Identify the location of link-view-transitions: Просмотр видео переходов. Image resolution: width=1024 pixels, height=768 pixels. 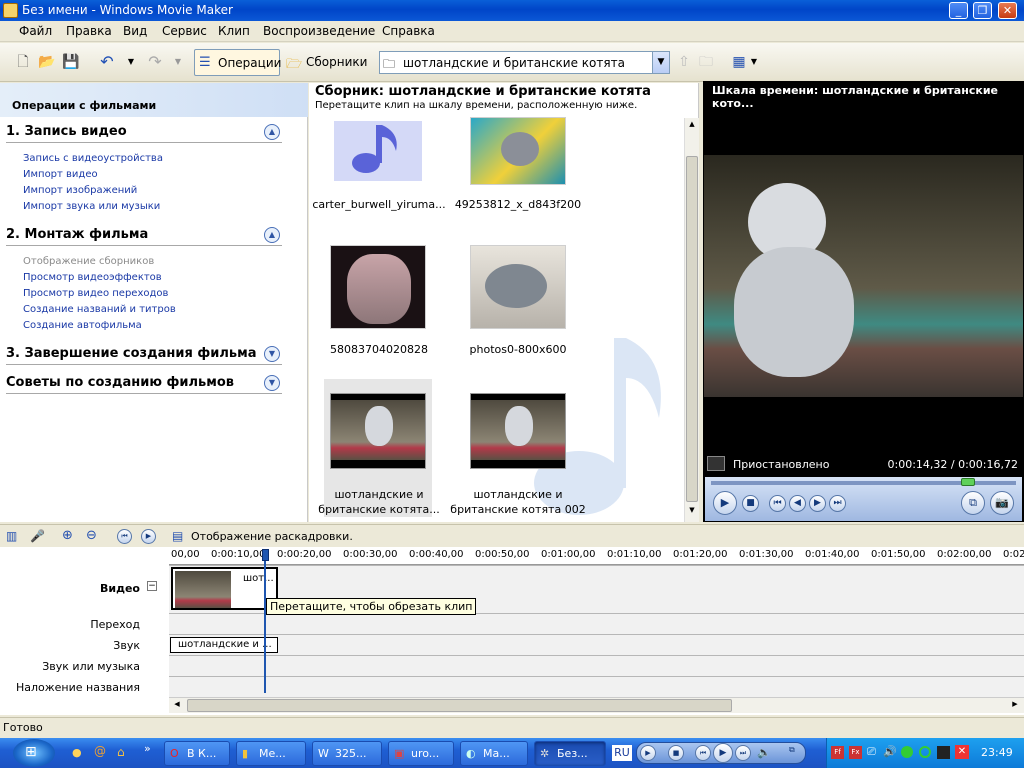
(95, 293).